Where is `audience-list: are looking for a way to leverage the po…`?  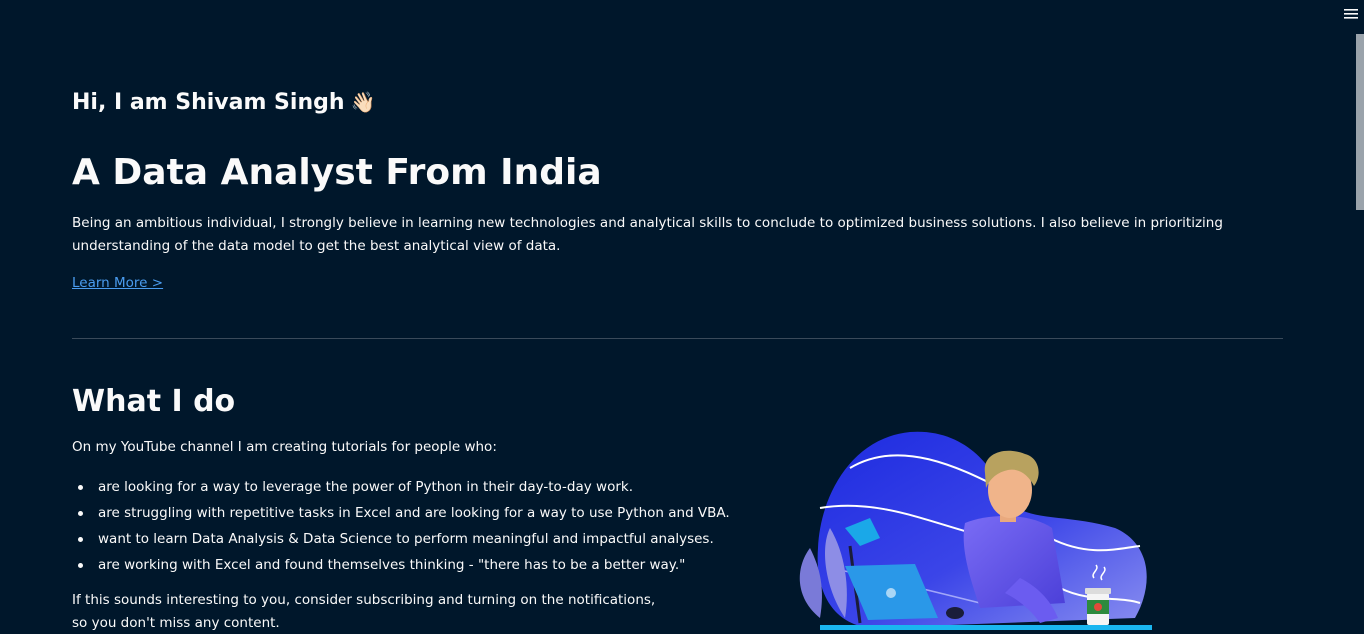 audience-list: are looking for a way to leverage the po… is located at coordinates (401, 526).